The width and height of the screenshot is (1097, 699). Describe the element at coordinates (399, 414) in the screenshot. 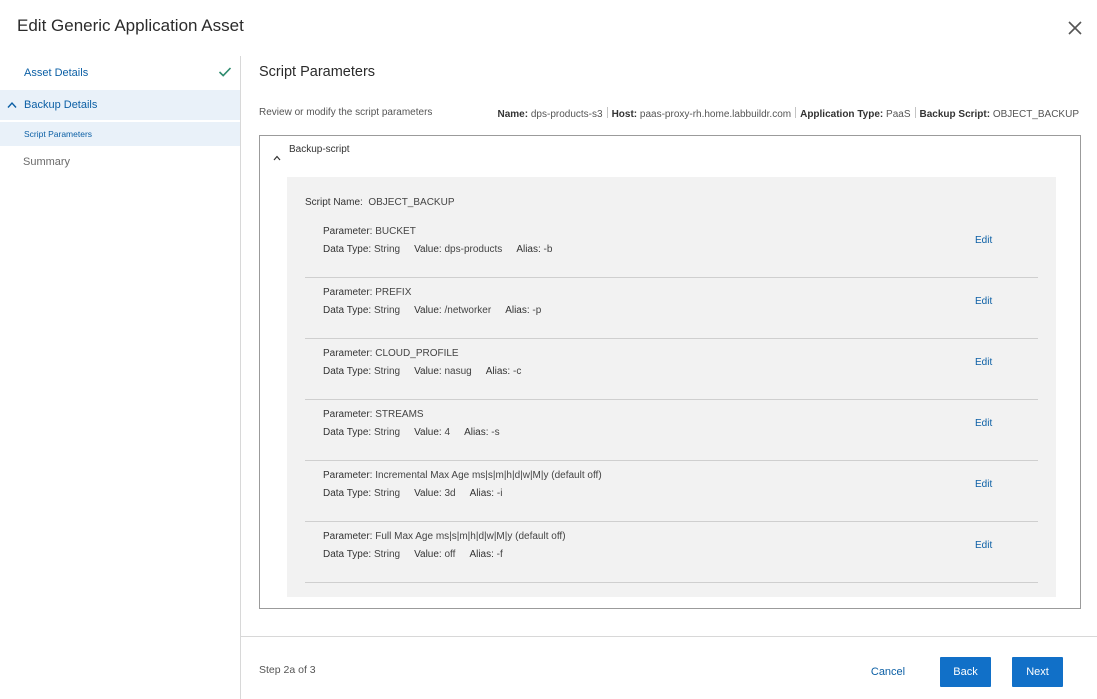

I see `parameter-name: STREAMS` at that location.